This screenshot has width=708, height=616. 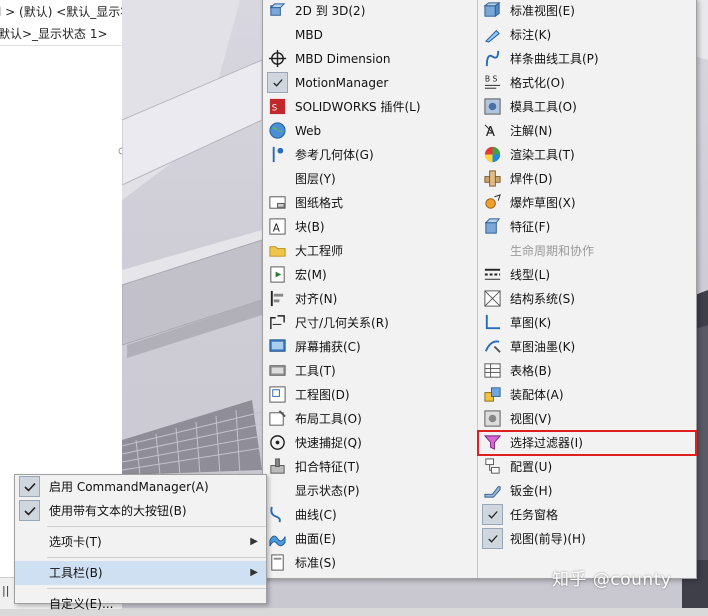 What do you see at coordinates (370, 323) in the screenshot?
I see `toolbar-item-left-13: 尺寸/几何关系(R)` at bounding box center [370, 323].